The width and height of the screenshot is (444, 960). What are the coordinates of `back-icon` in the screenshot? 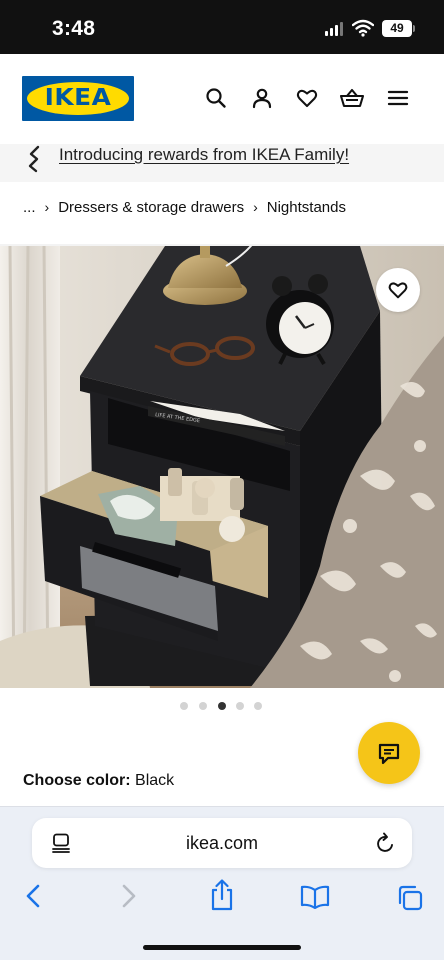 It's located at (33, 896).